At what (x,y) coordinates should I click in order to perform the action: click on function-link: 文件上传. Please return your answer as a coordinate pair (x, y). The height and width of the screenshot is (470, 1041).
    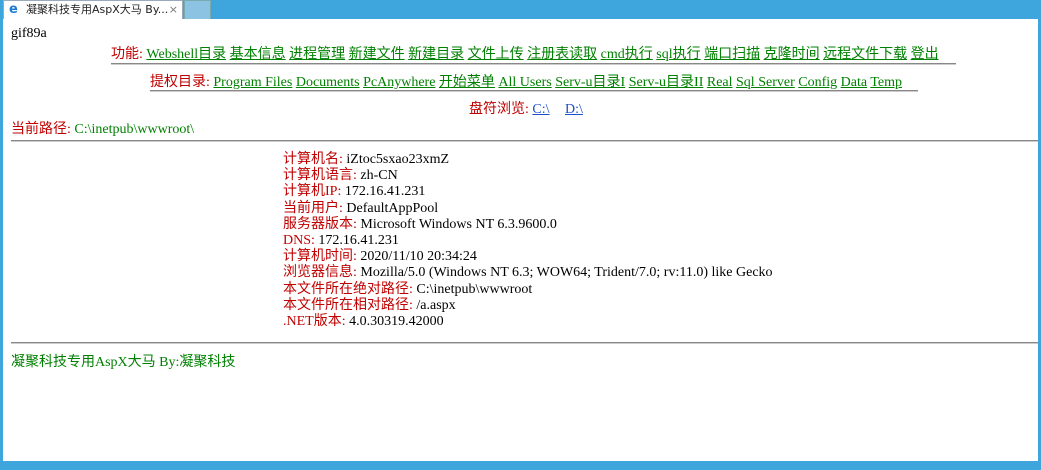
    Looking at the image, I should click on (496, 54).